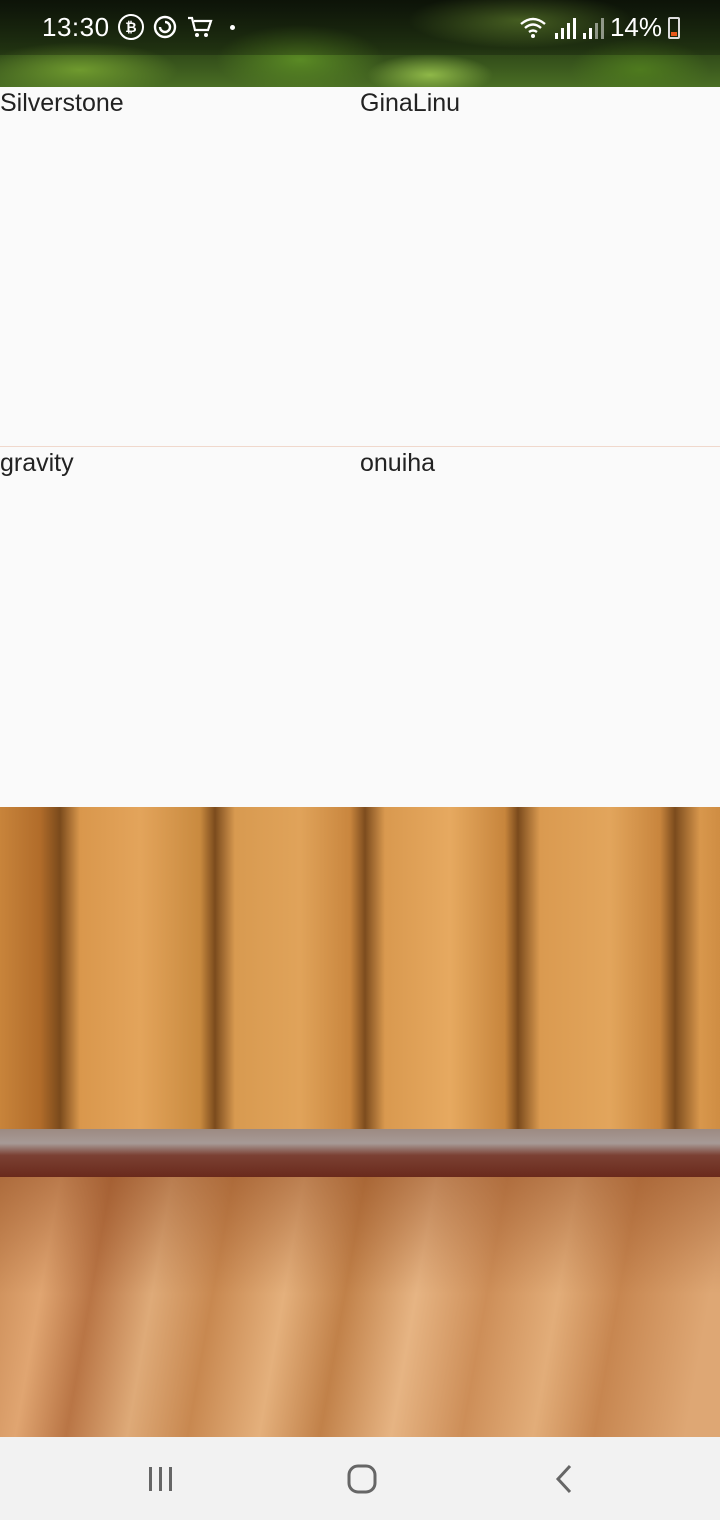  What do you see at coordinates (232, 27) in the screenshot?
I see `notification-dot` at bounding box center [232, 27].